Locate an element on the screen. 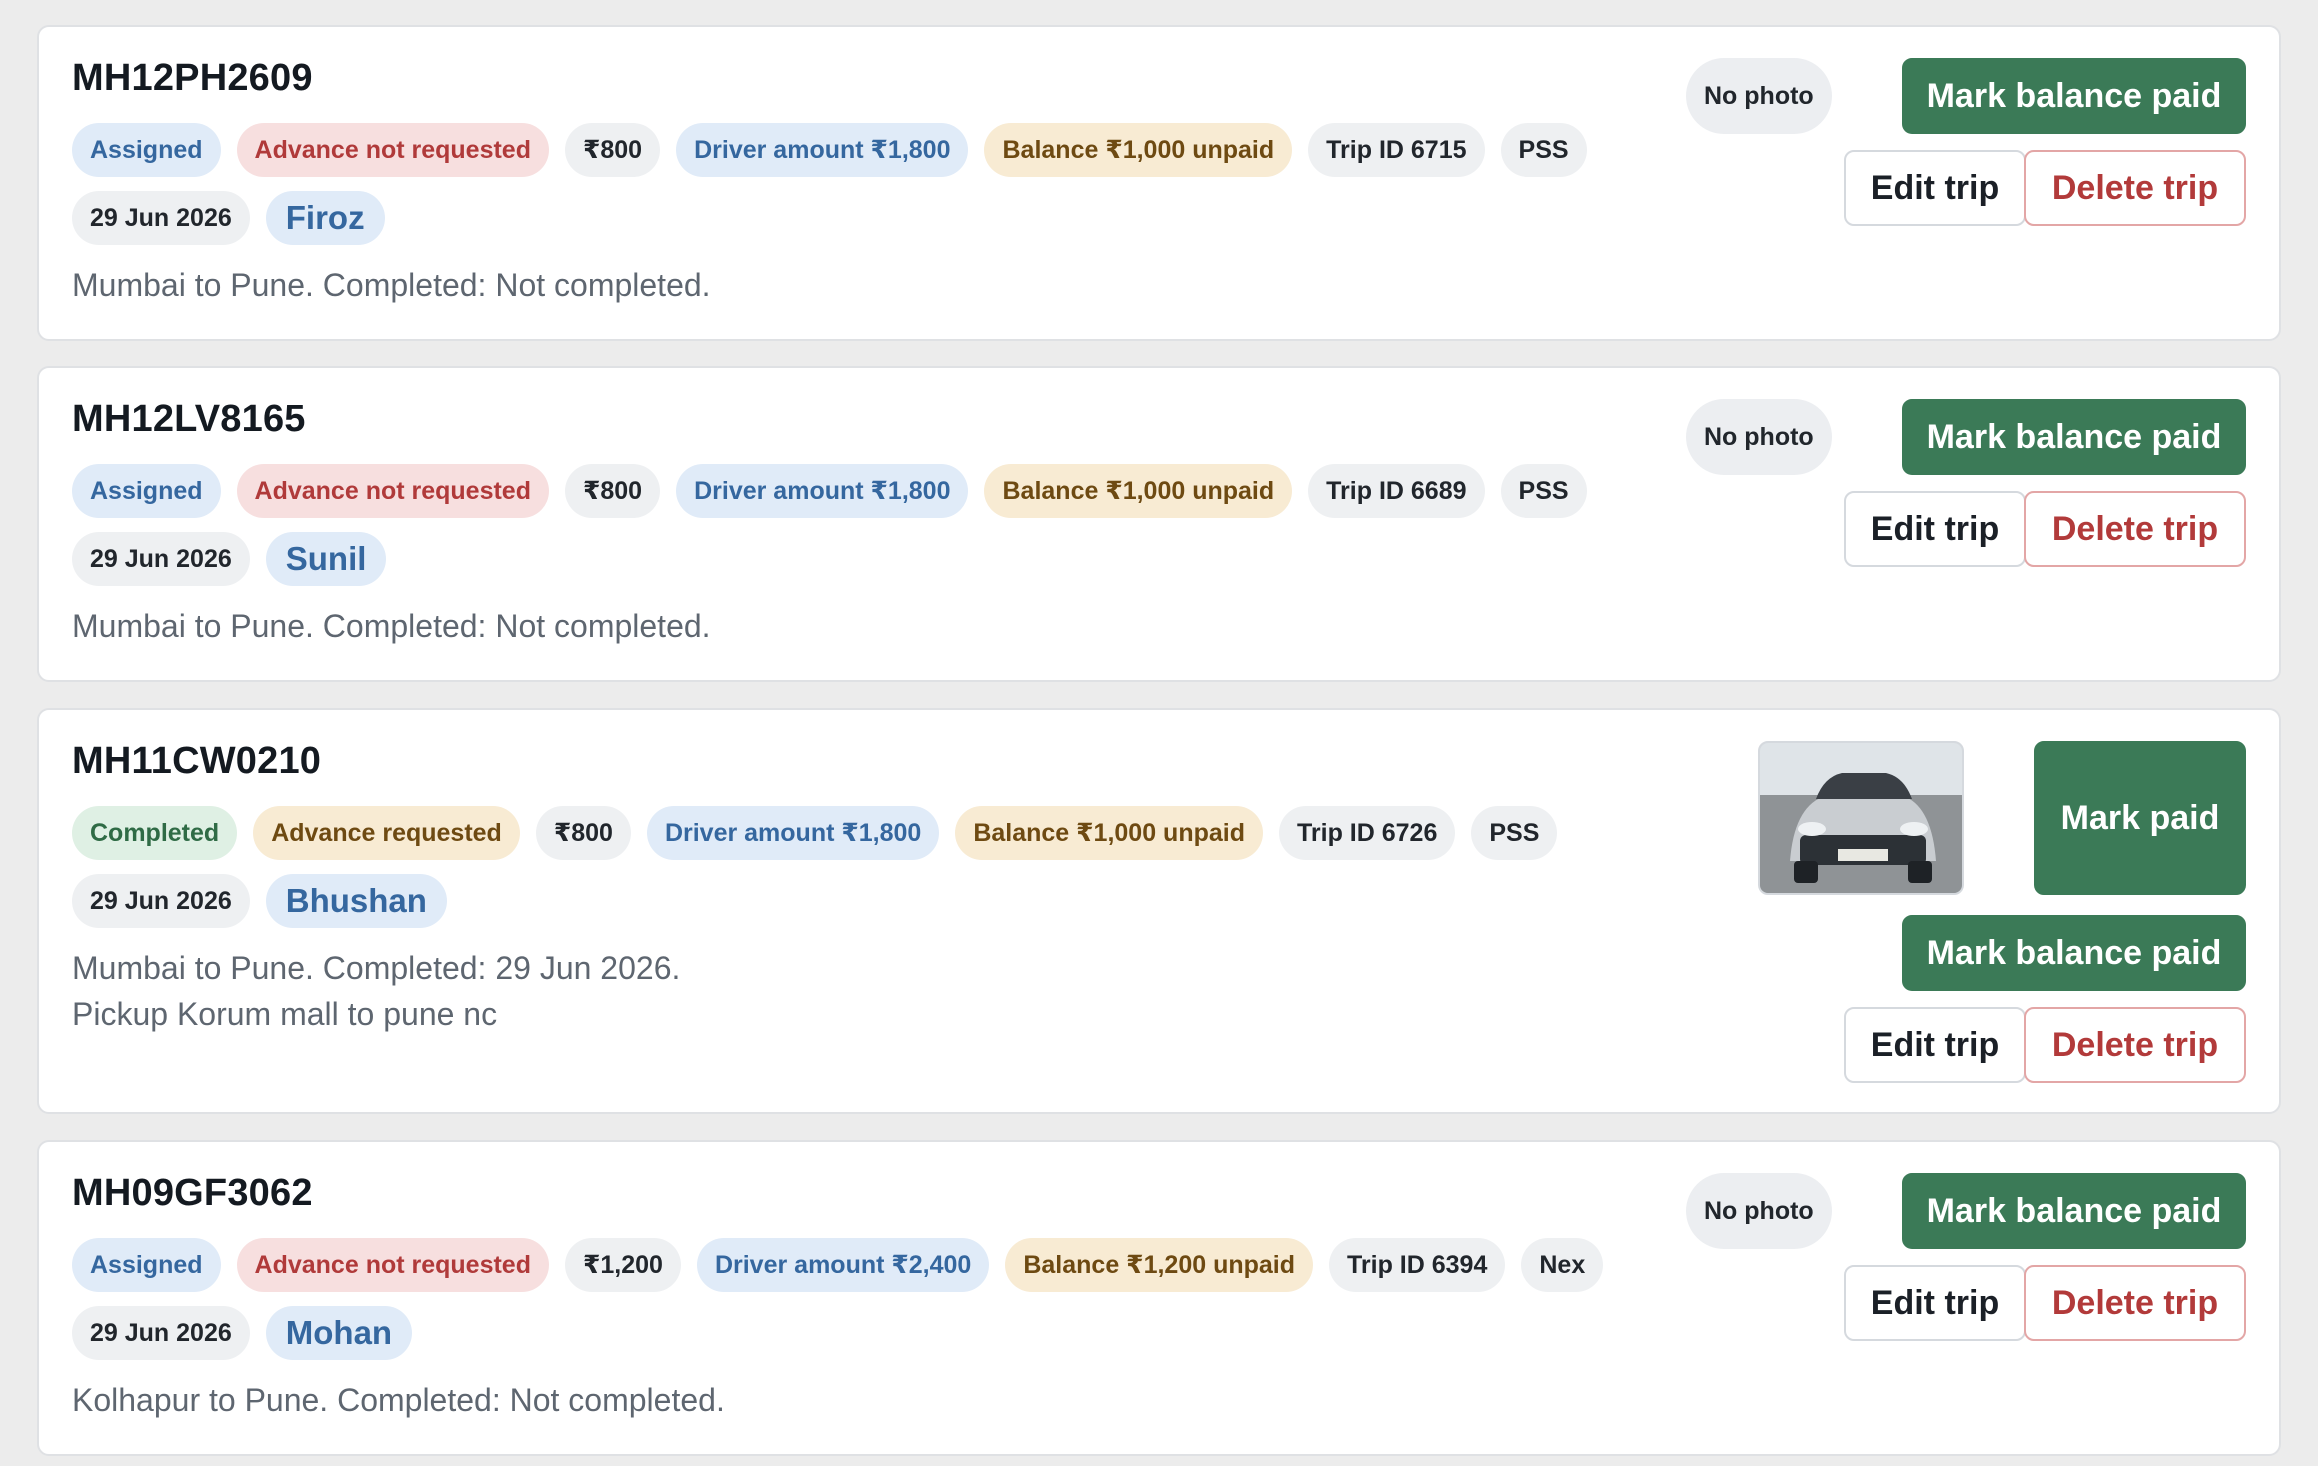 Image resolution: width=2318 pixels, height=1466 pixels. vendor-badge: Nex is located at coordinates (1562, 1265).